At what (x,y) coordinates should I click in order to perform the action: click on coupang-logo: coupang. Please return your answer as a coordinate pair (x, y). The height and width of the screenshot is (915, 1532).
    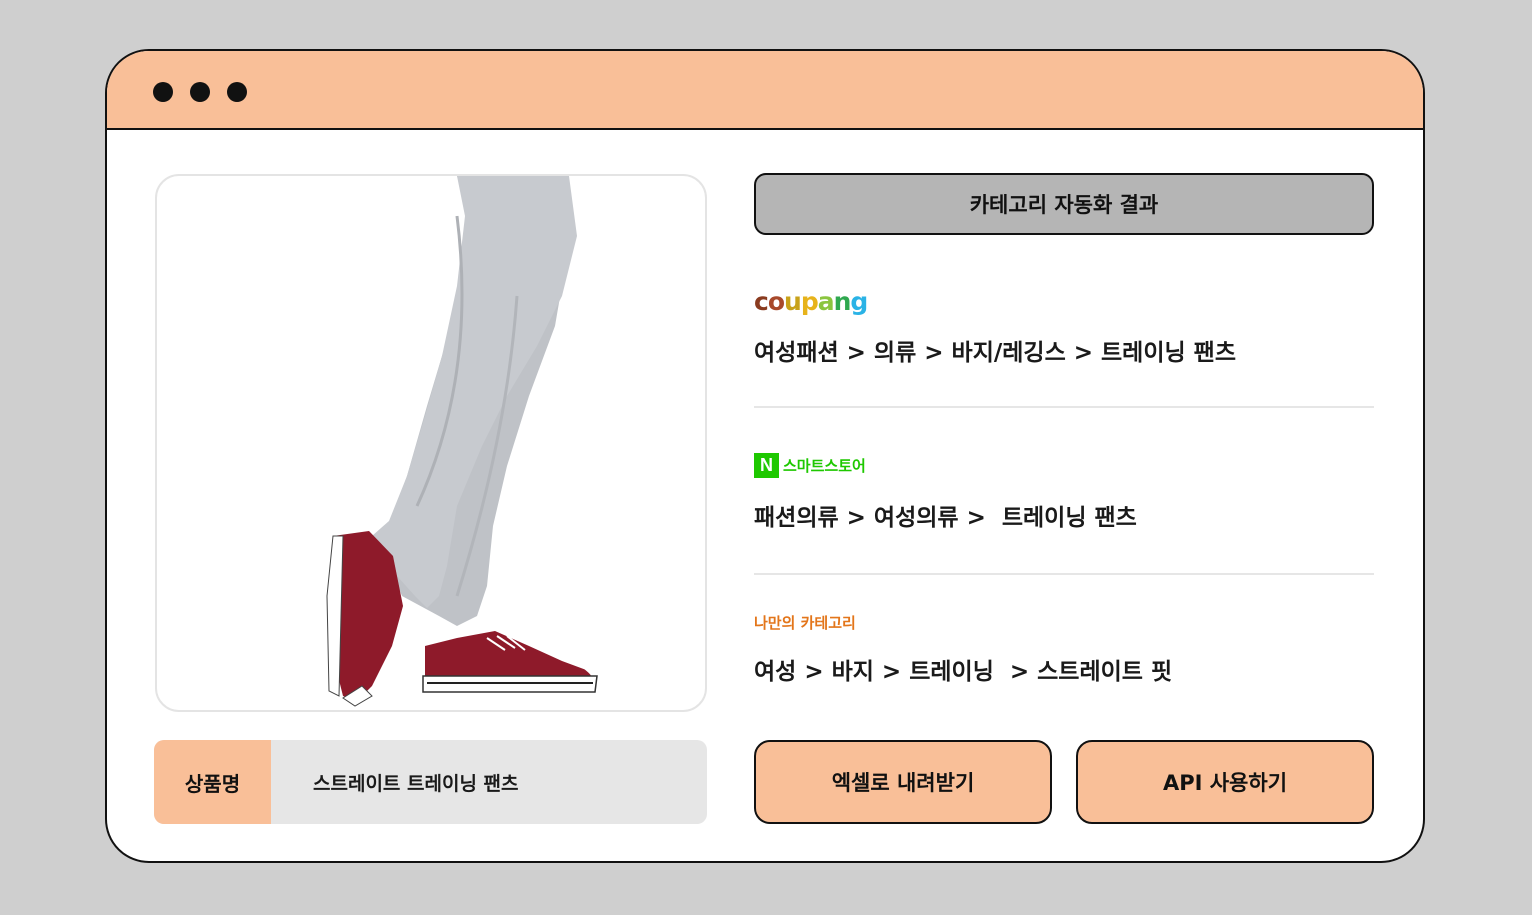
    Looking at the image, I should click on (811, 302).